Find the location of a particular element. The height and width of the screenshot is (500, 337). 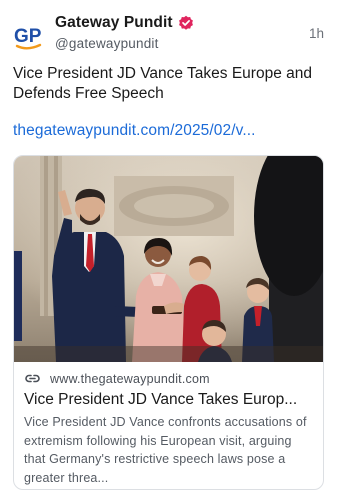

verified-badge-icon is located at coordinates (186, 23).